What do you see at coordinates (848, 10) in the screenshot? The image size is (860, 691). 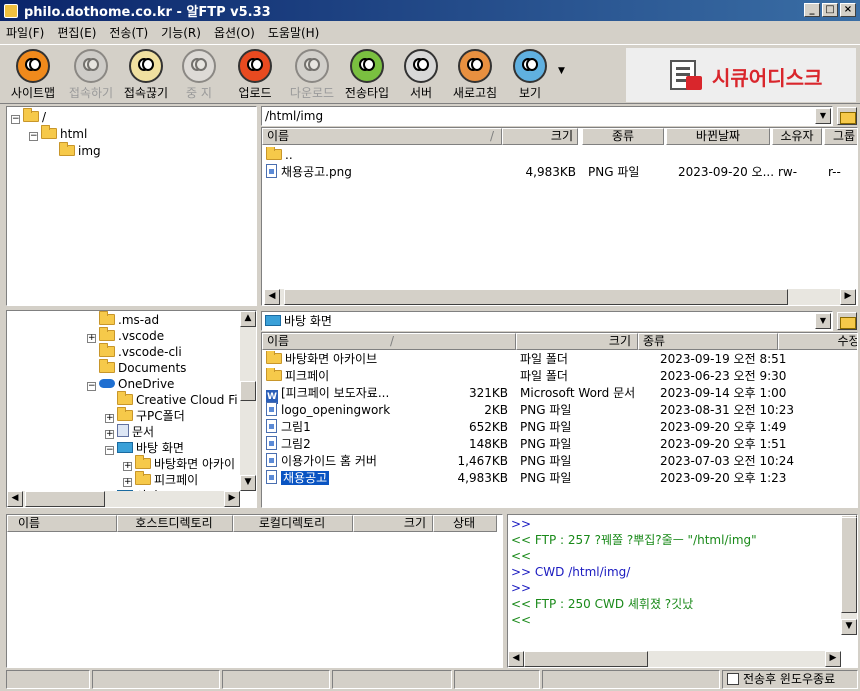 I see `close-button: ×` at bounding box center [848, 10].